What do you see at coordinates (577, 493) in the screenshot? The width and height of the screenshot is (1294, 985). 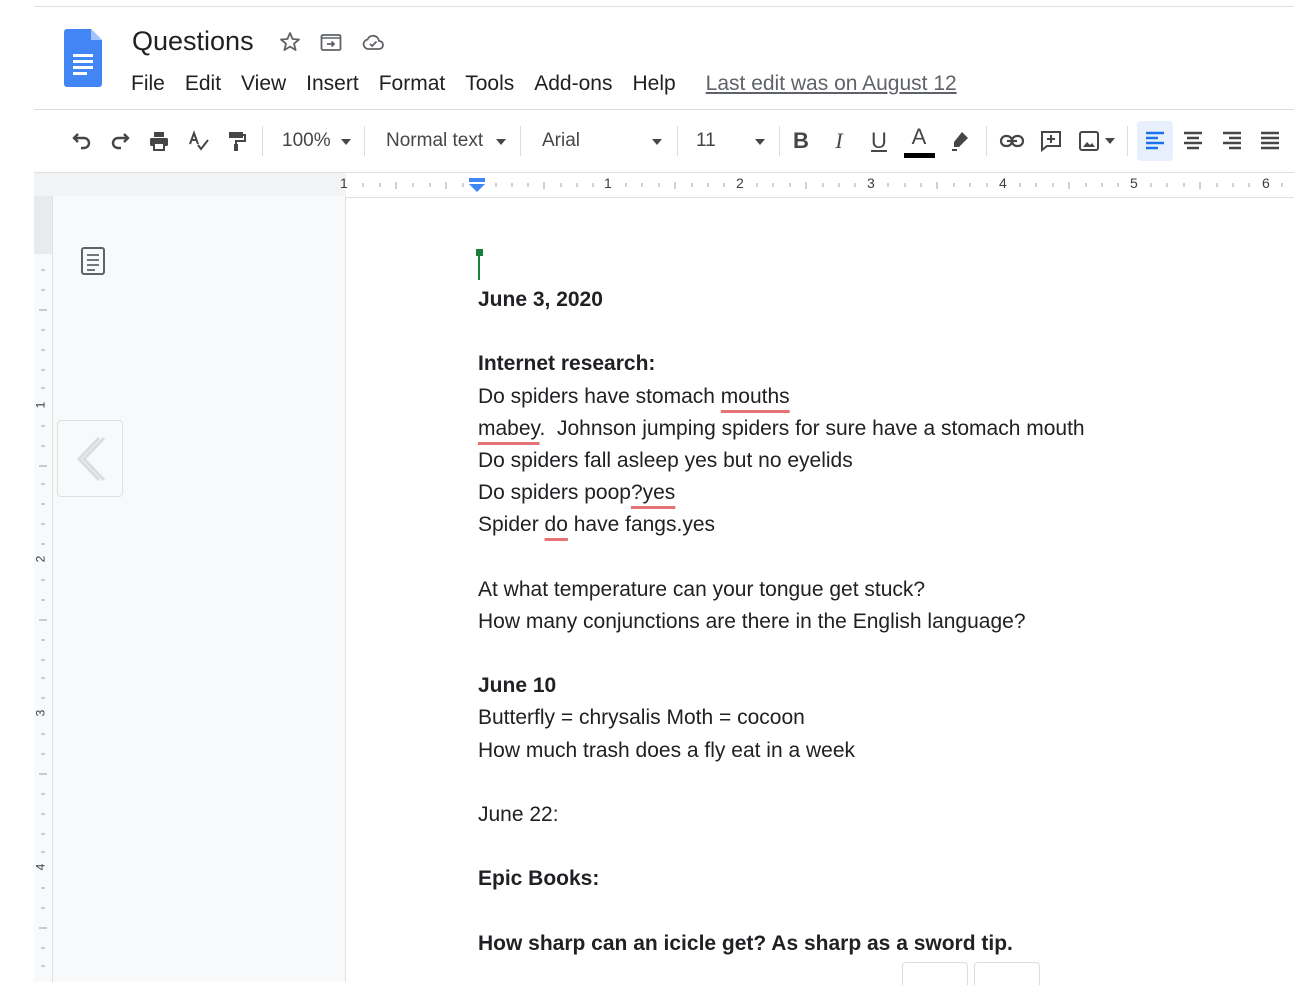 I see `doc-line: Do spiders poop?yes` at bounding box center [577, 493].